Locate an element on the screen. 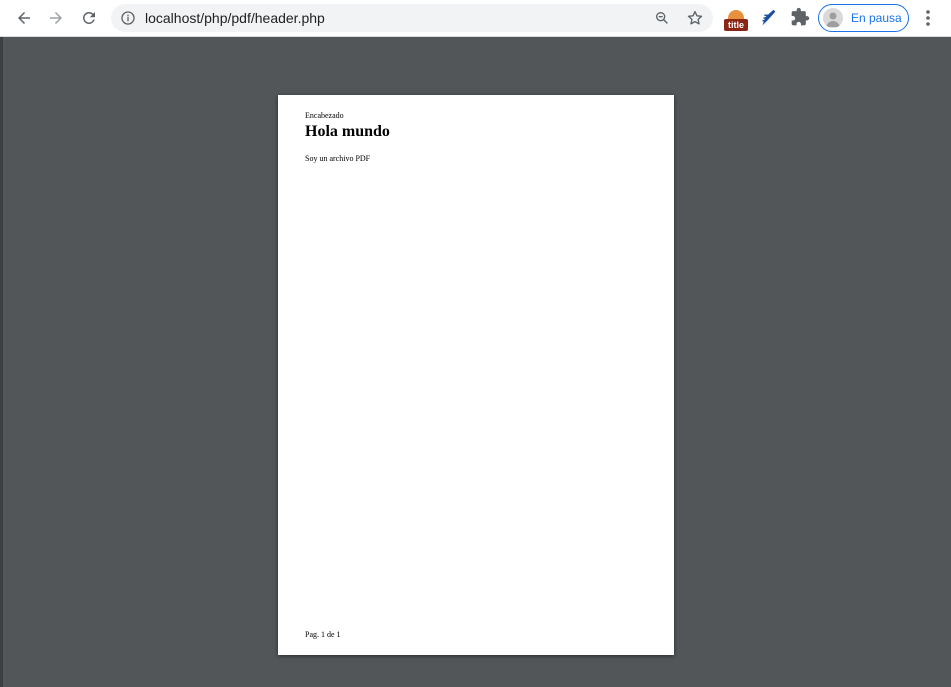 Image resolution: width=951 pixels, height=687 pixels. reload-button is located at coordinates (89, 18).